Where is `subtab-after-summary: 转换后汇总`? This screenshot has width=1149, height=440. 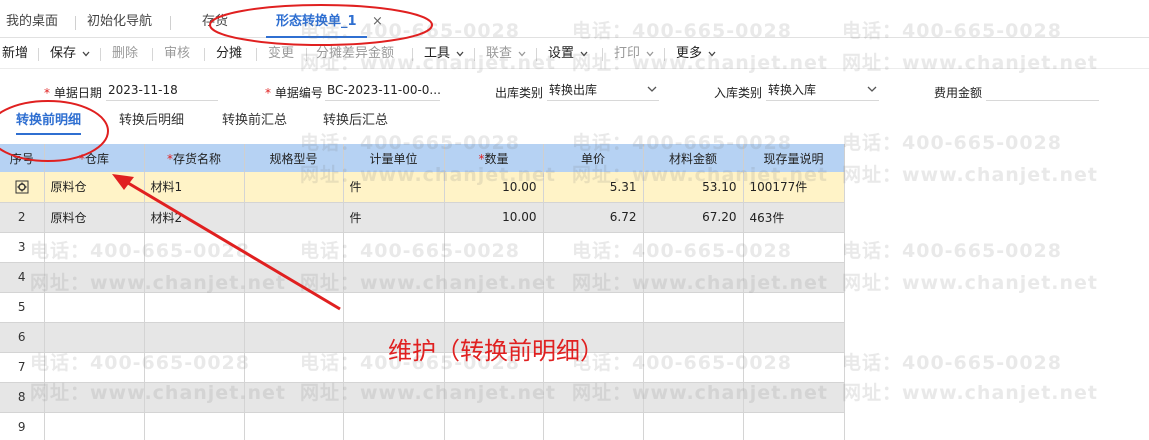
subtab-after-summary: 转换后汇总 is located at coordinates (355, 123).